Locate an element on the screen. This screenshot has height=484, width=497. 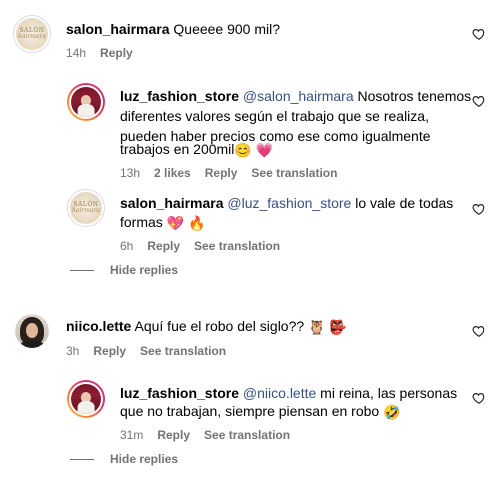
reply-body: mi reina, las personas is located at coordinates (387, 393).